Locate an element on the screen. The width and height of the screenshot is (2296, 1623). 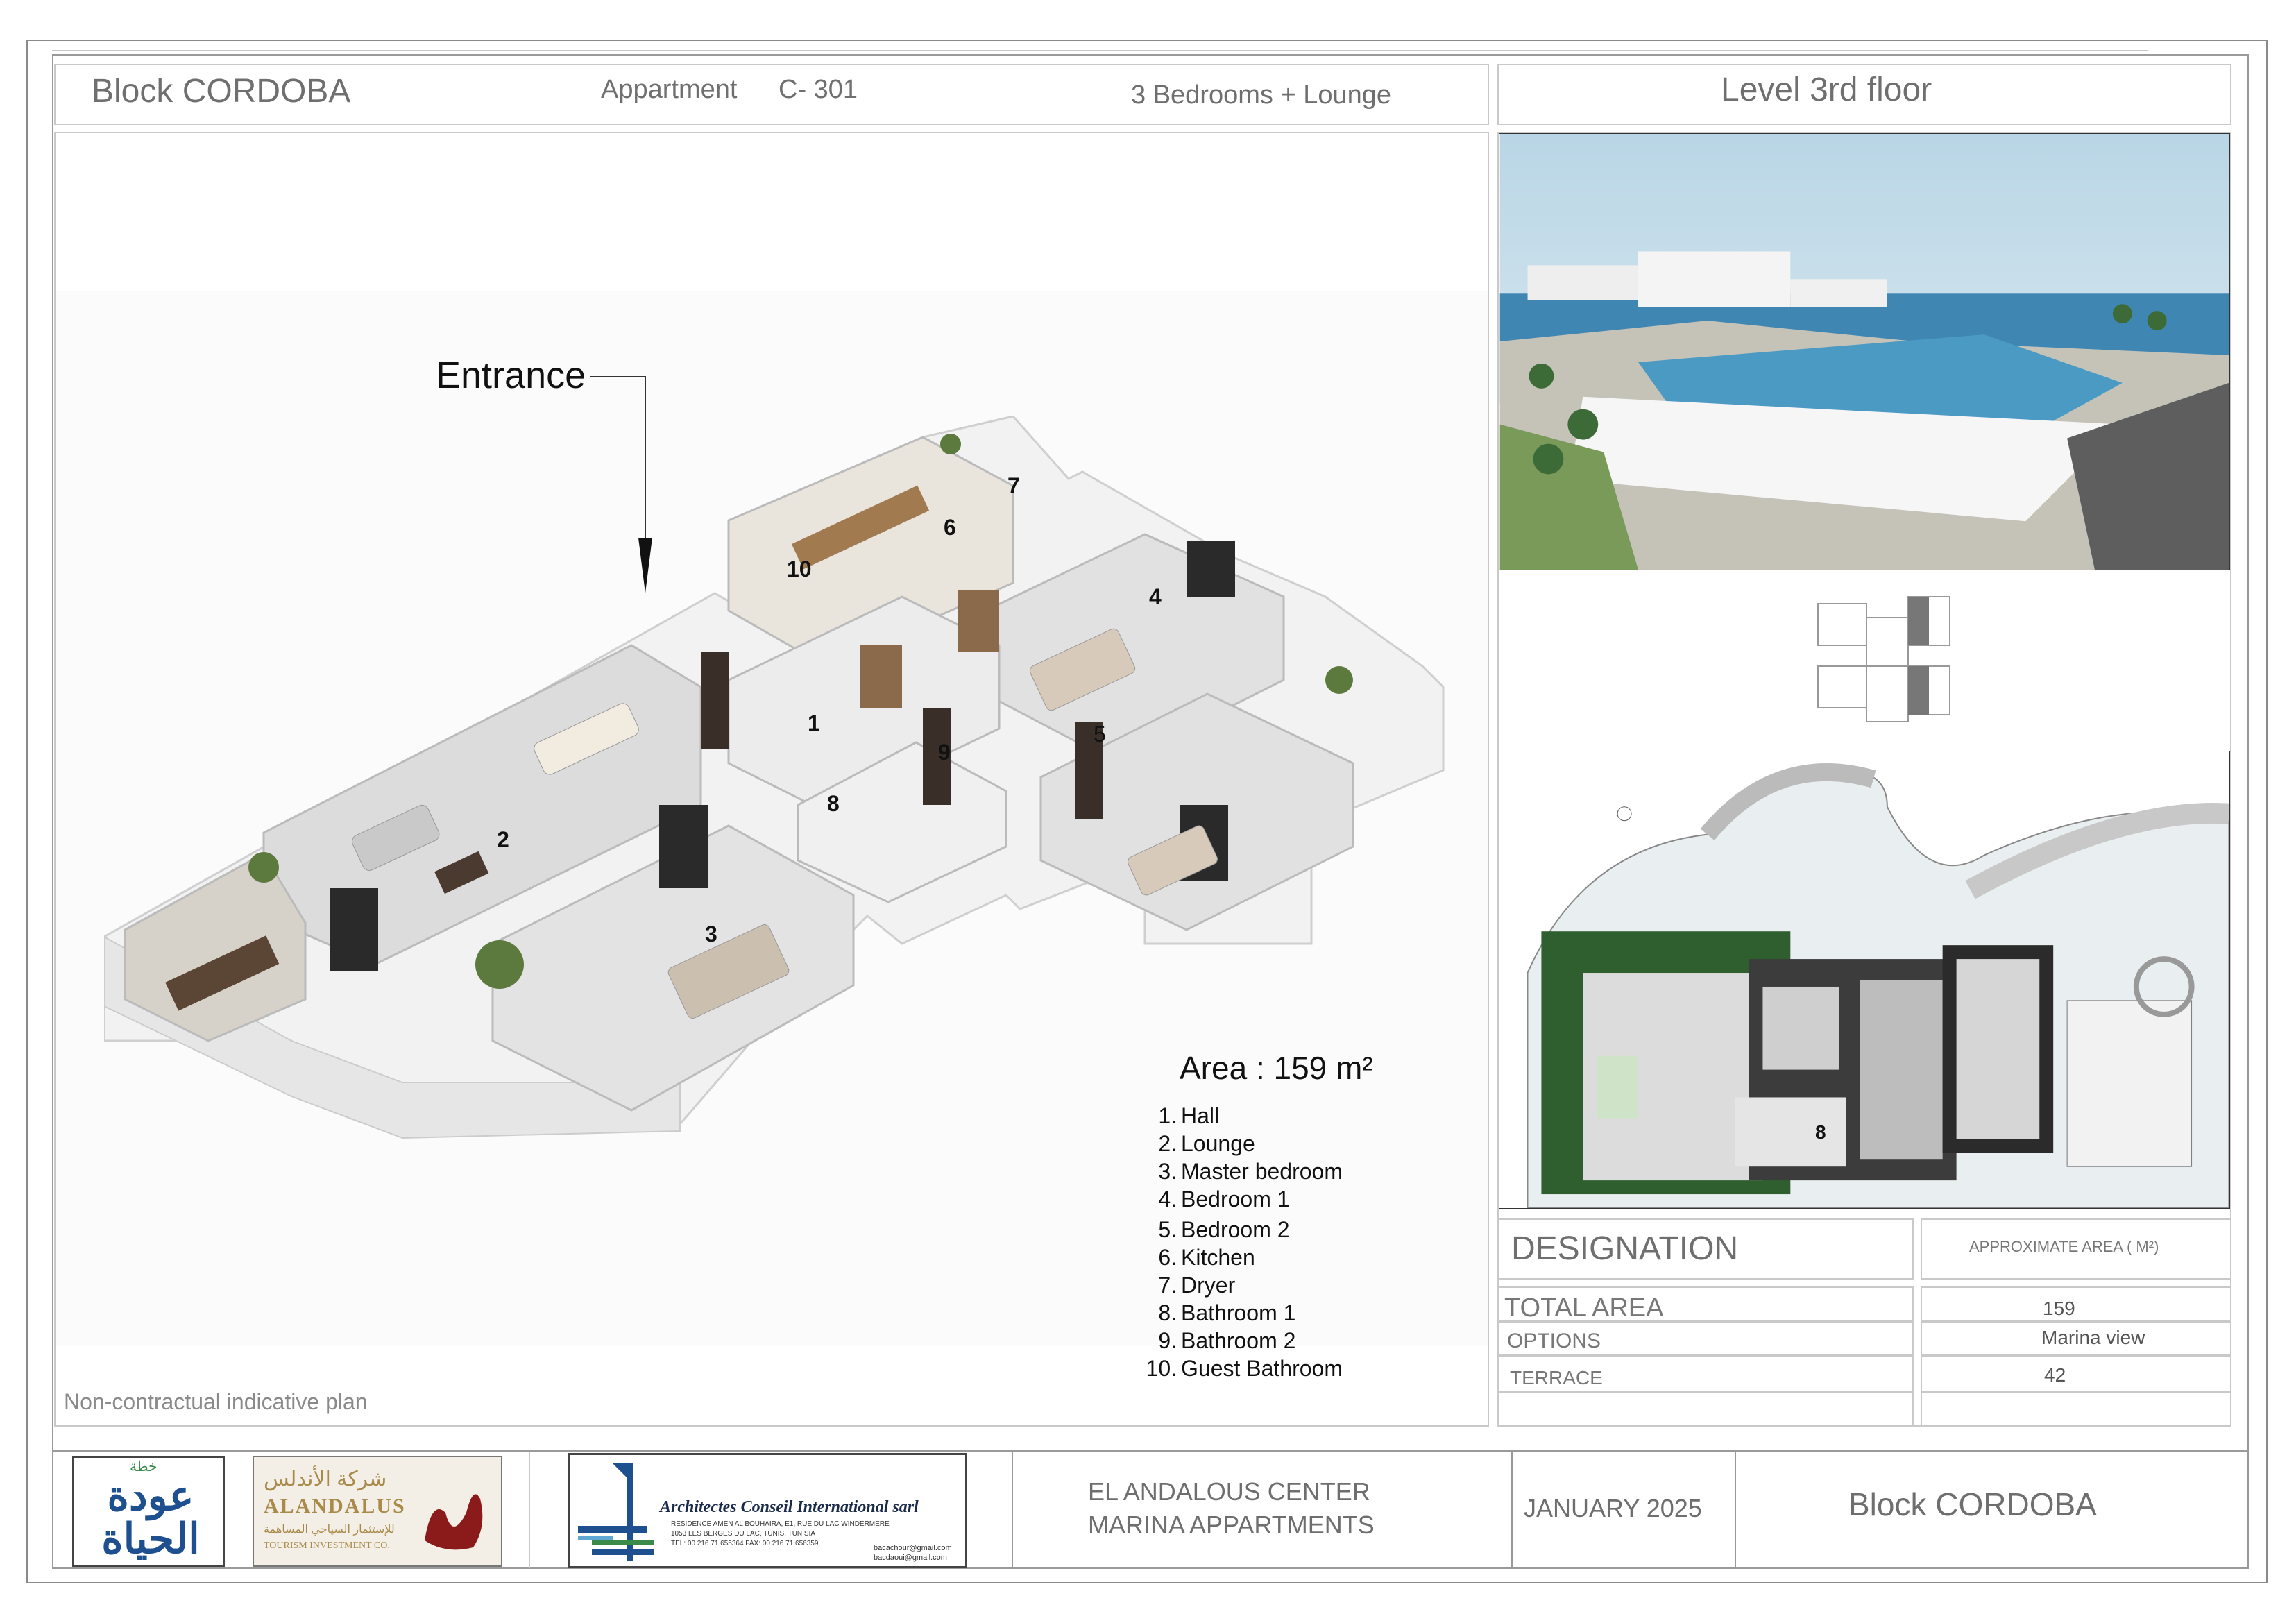
room-marker-1: 1 is located at coordinates (814, 723).